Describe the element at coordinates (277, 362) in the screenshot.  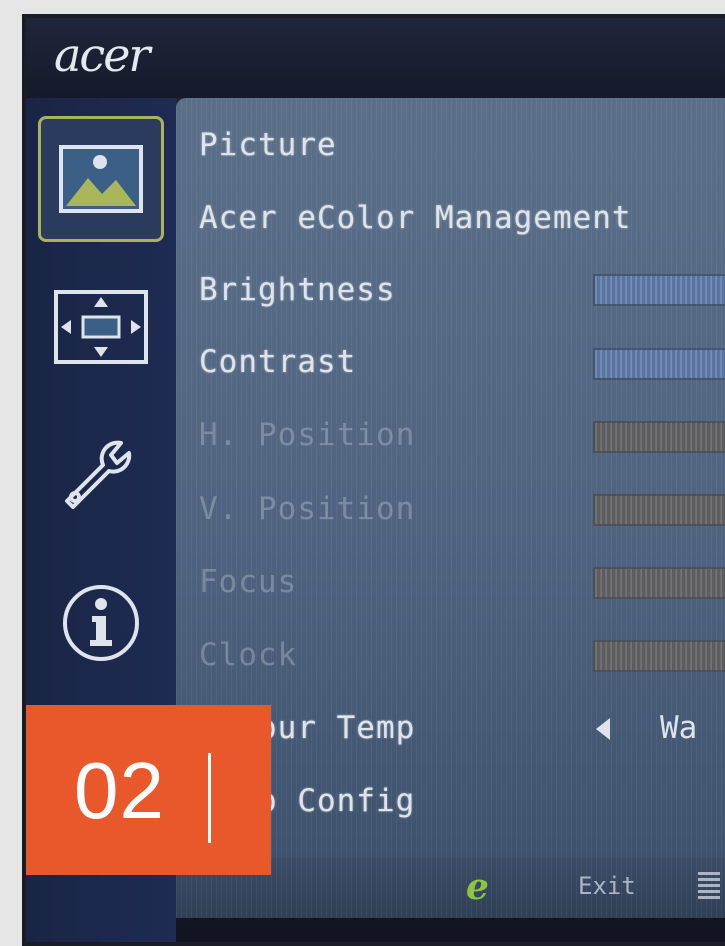
I see `menu-item-contrast: Contrast` at that location.